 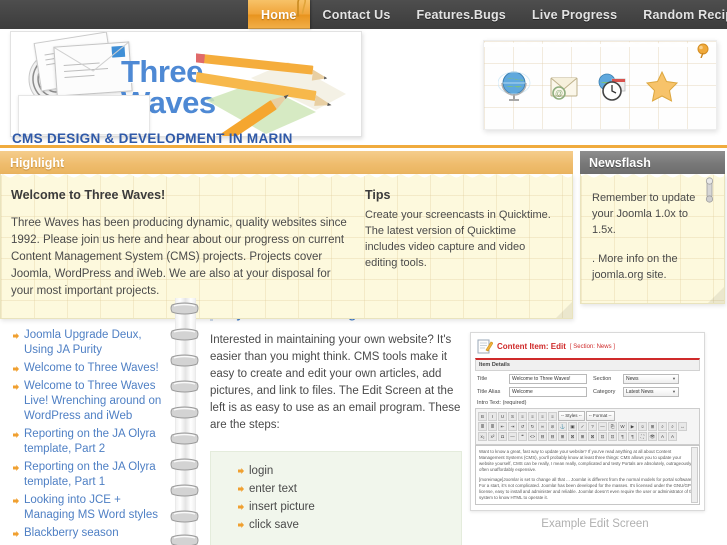 What do you see at coordinates (485, 346) in the screenshot?
I see `content-edit-icon` at bounding box center [485, 346].